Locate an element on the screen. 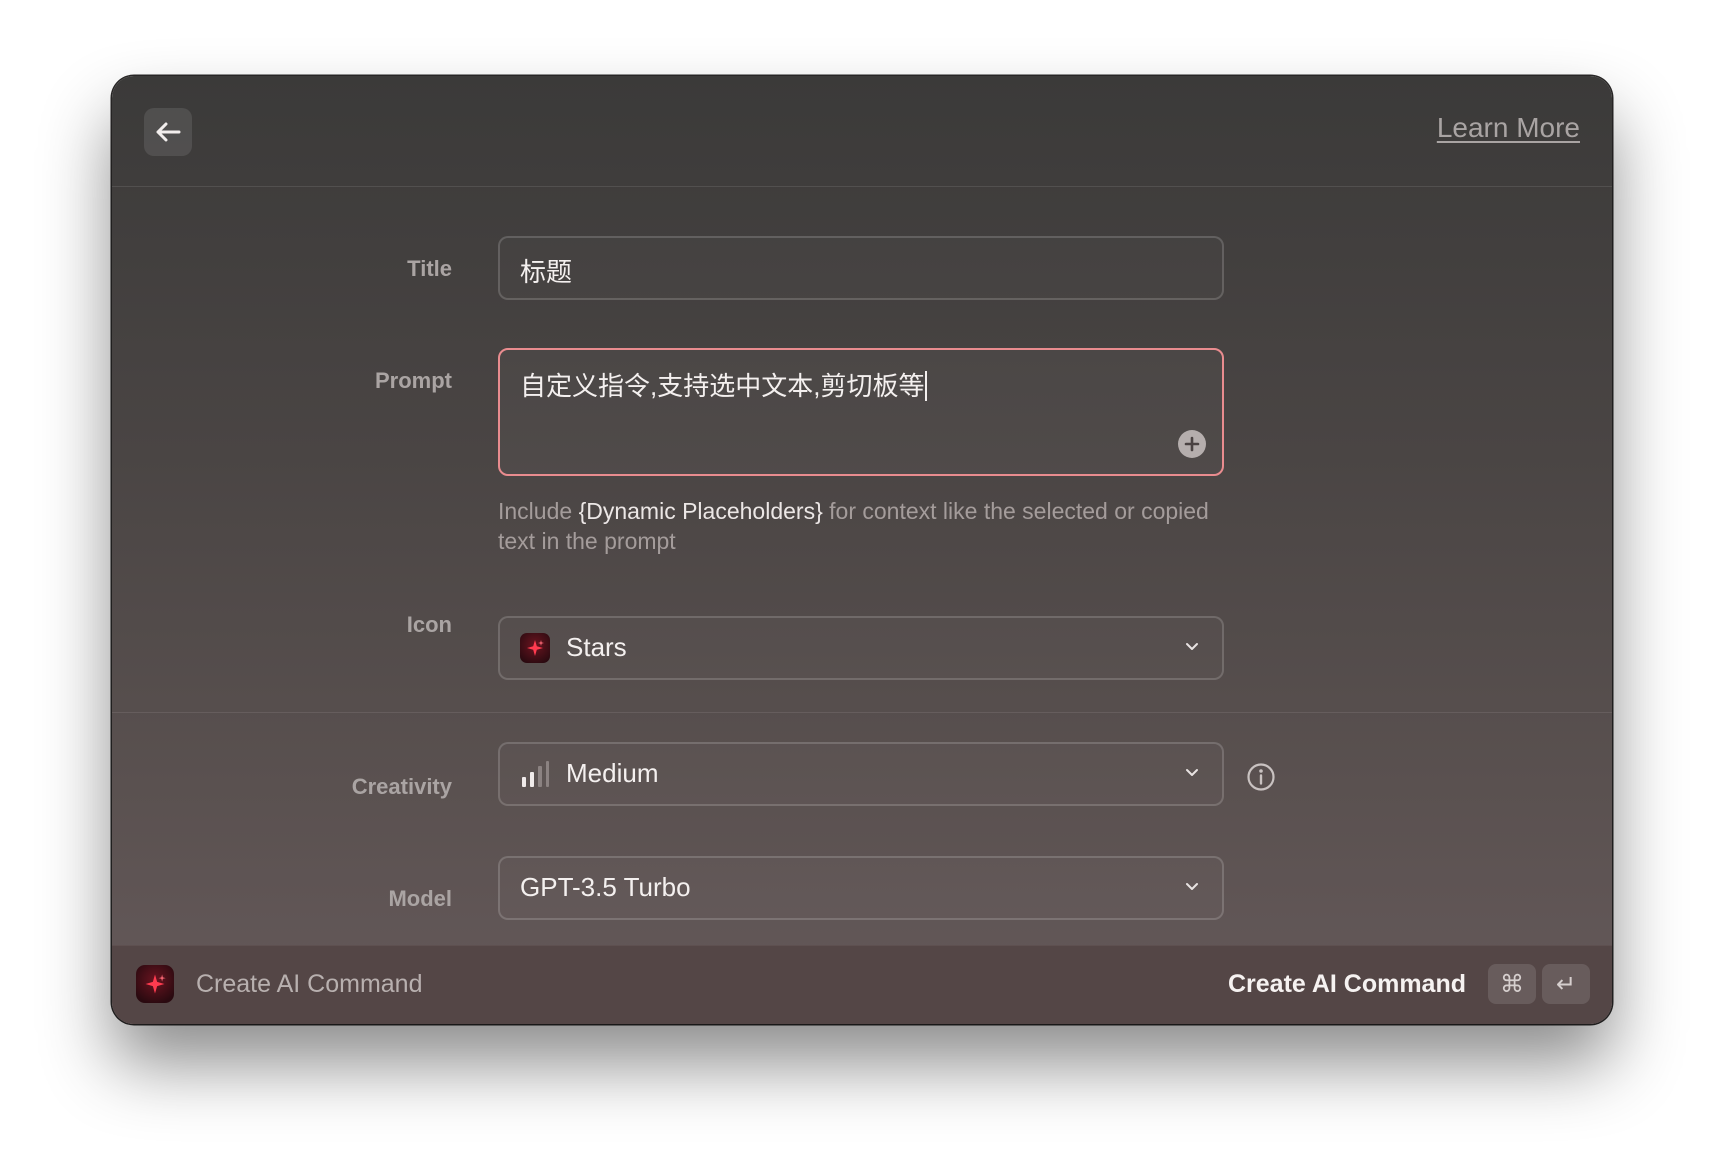 Image resolution: width=1724 pixels, height=1172 pixels. title-field: 标题 is located at coordinates (861, 268).